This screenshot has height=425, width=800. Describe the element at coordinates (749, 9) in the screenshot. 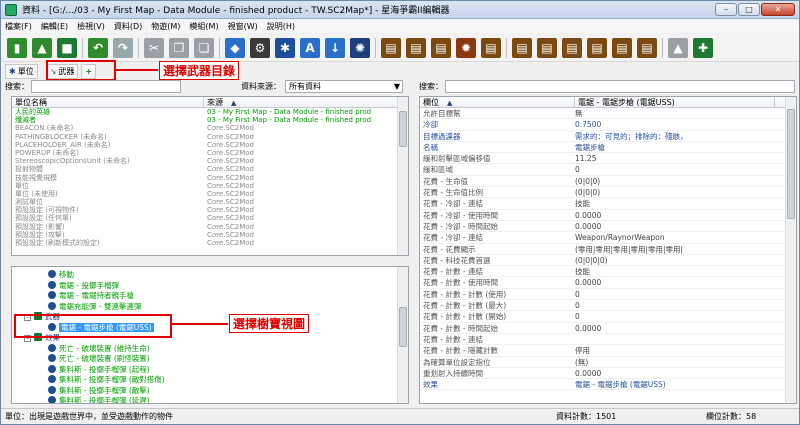

I see `maximize-button: □` at that location.